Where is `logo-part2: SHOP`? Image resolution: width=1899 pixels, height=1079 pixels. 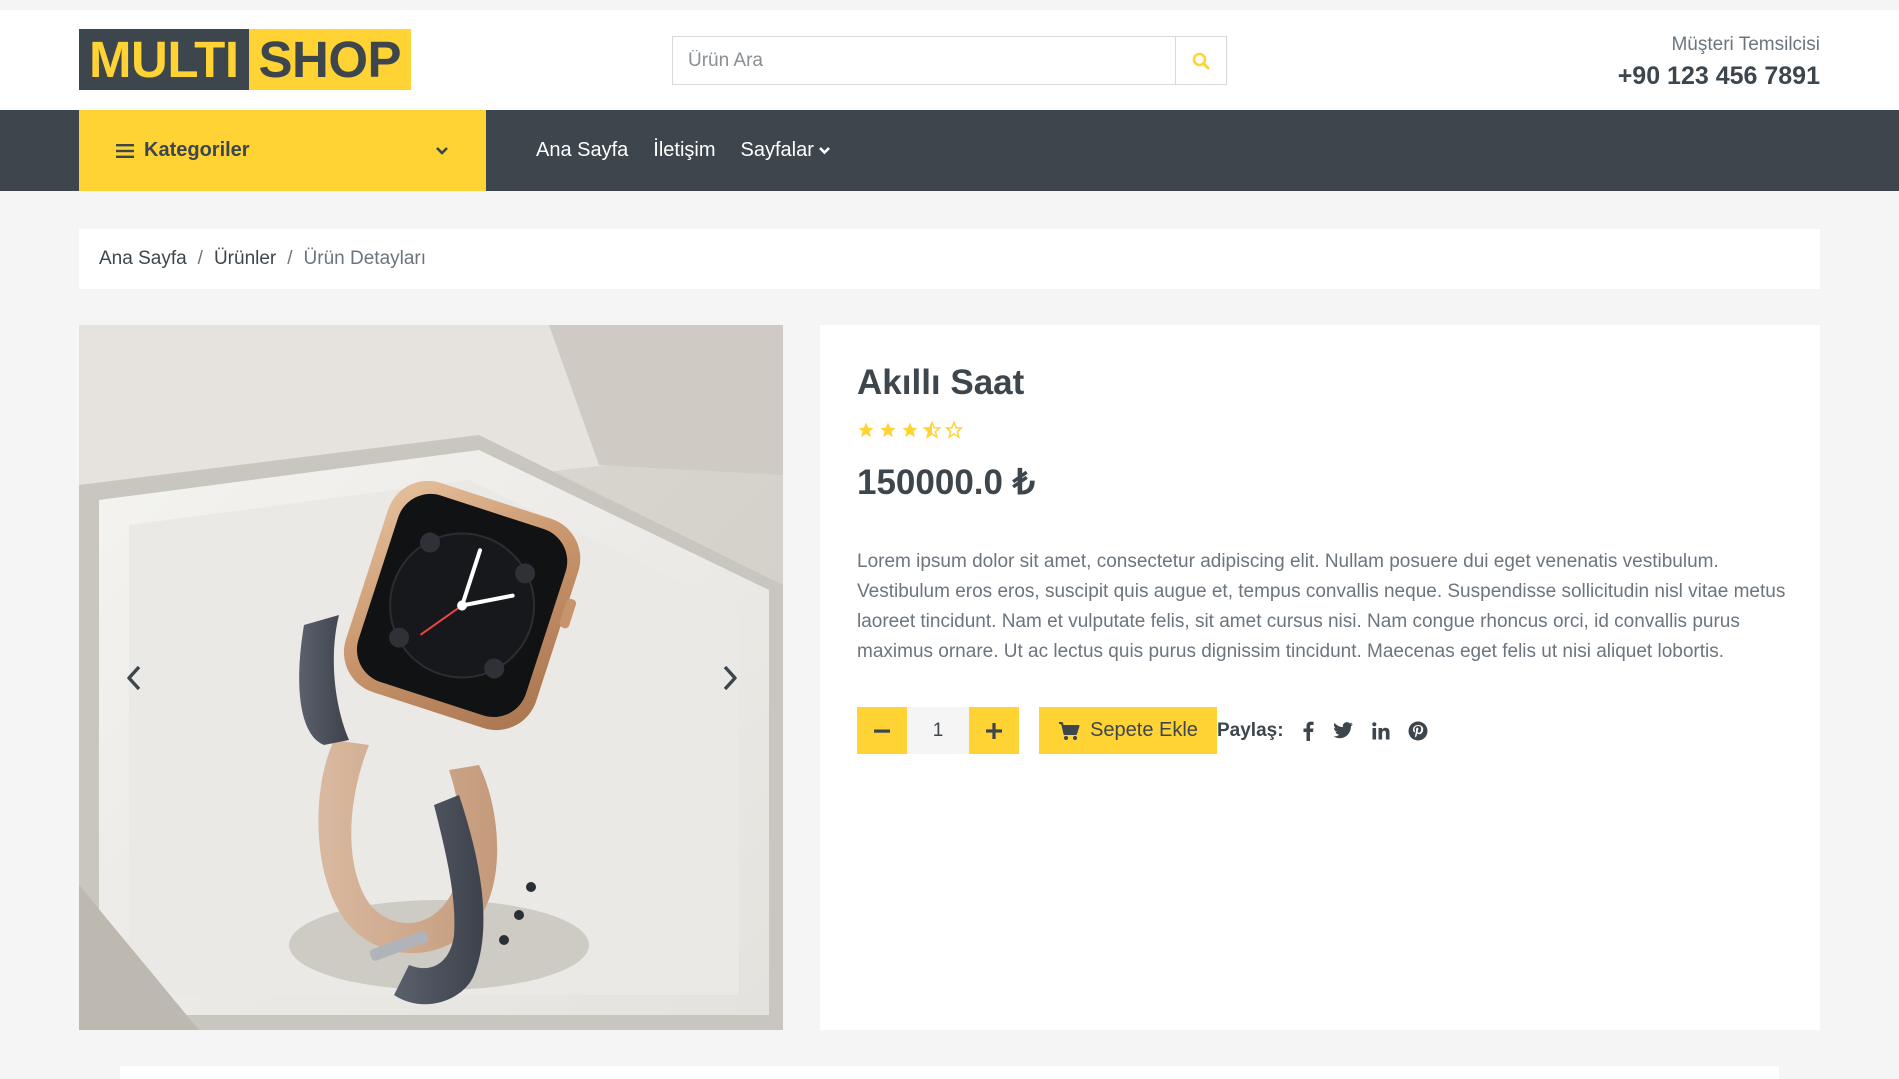
logo-part2: SHOP is located at coordinates (330, 59).